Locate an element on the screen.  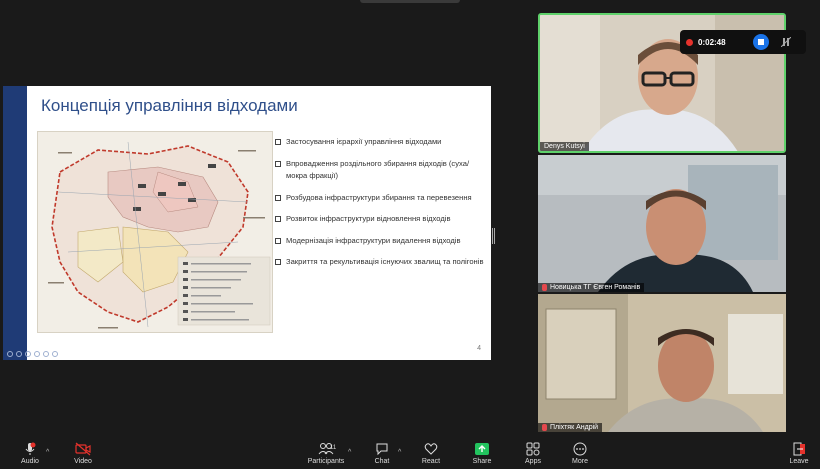
slide-page-number: 4 is located at coordinates (479, 348).